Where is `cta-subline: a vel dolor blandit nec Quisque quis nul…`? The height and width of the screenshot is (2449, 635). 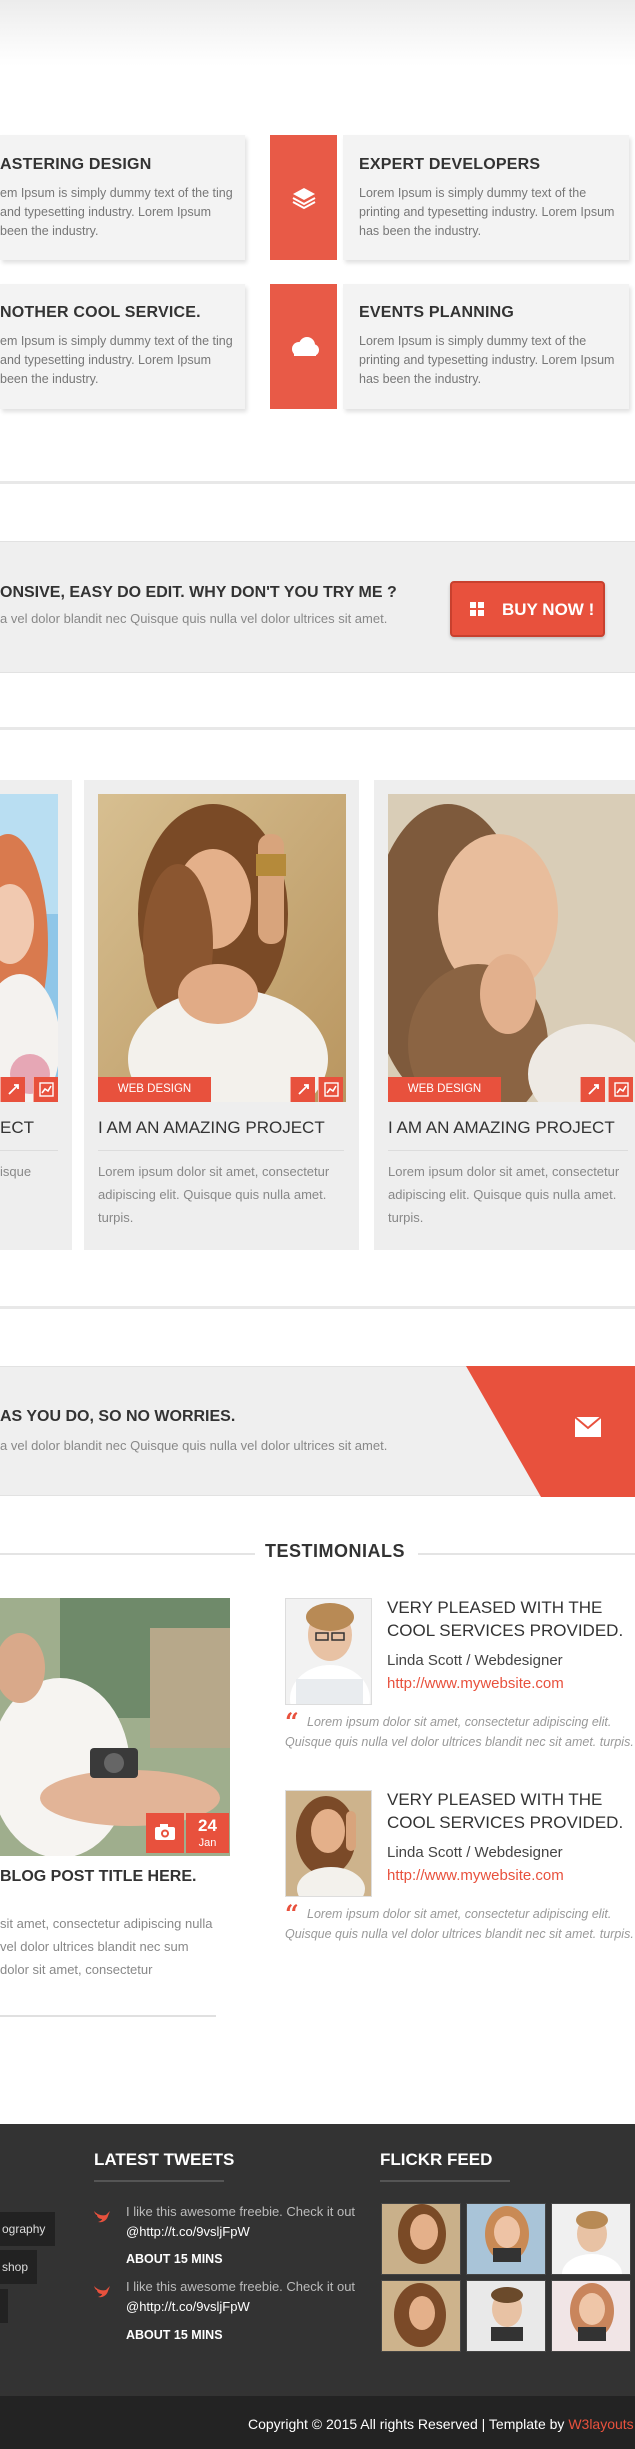
cta-subline: a vel dolor blandit nec Quisque quis nul… is located at coordinates (194, 618).